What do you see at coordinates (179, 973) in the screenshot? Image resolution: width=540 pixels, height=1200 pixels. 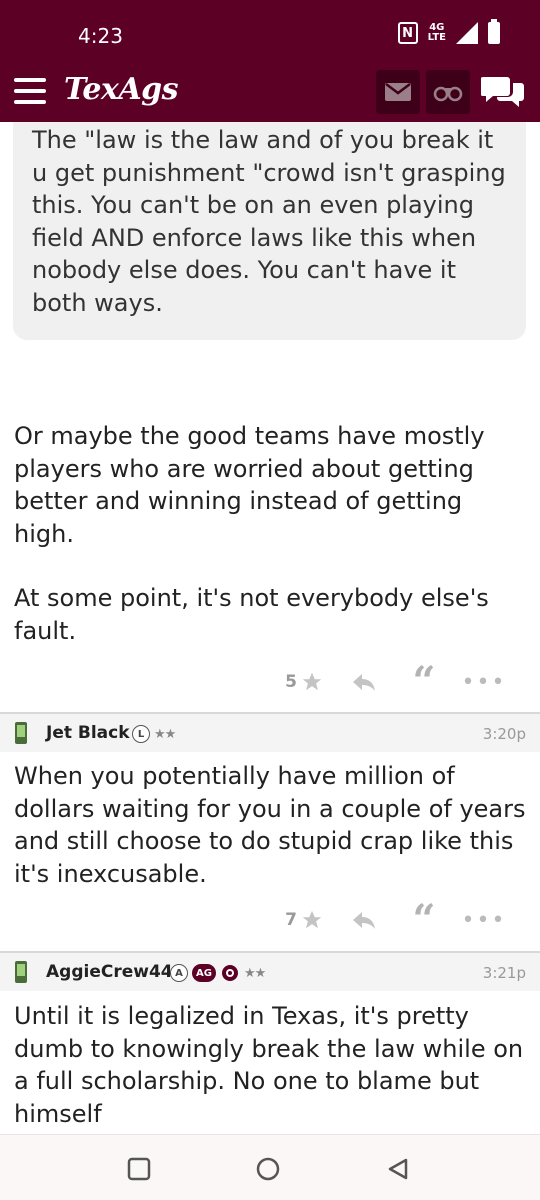 I see `user-level-badge: A` at bounding box center [179, 973].